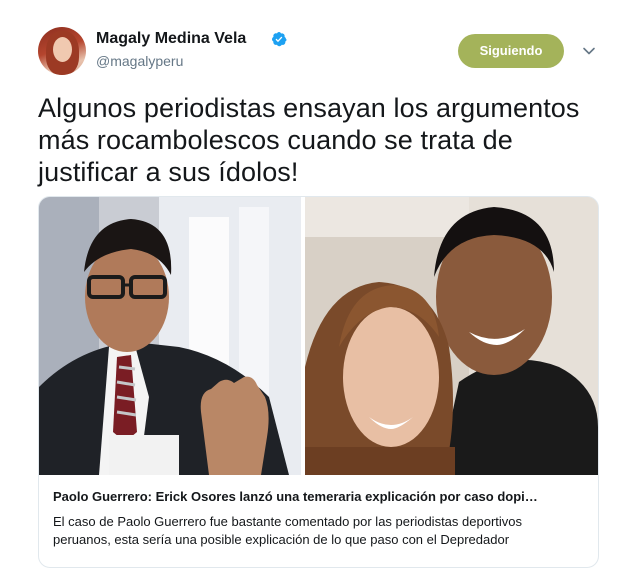 The height and width of the screenshot is (568, 620). Describe the element at coordinates (310, 42) in the screenshot. I see `tweet-header: Magaly Medina Vela @magalyperu Siguiendo` at that location.